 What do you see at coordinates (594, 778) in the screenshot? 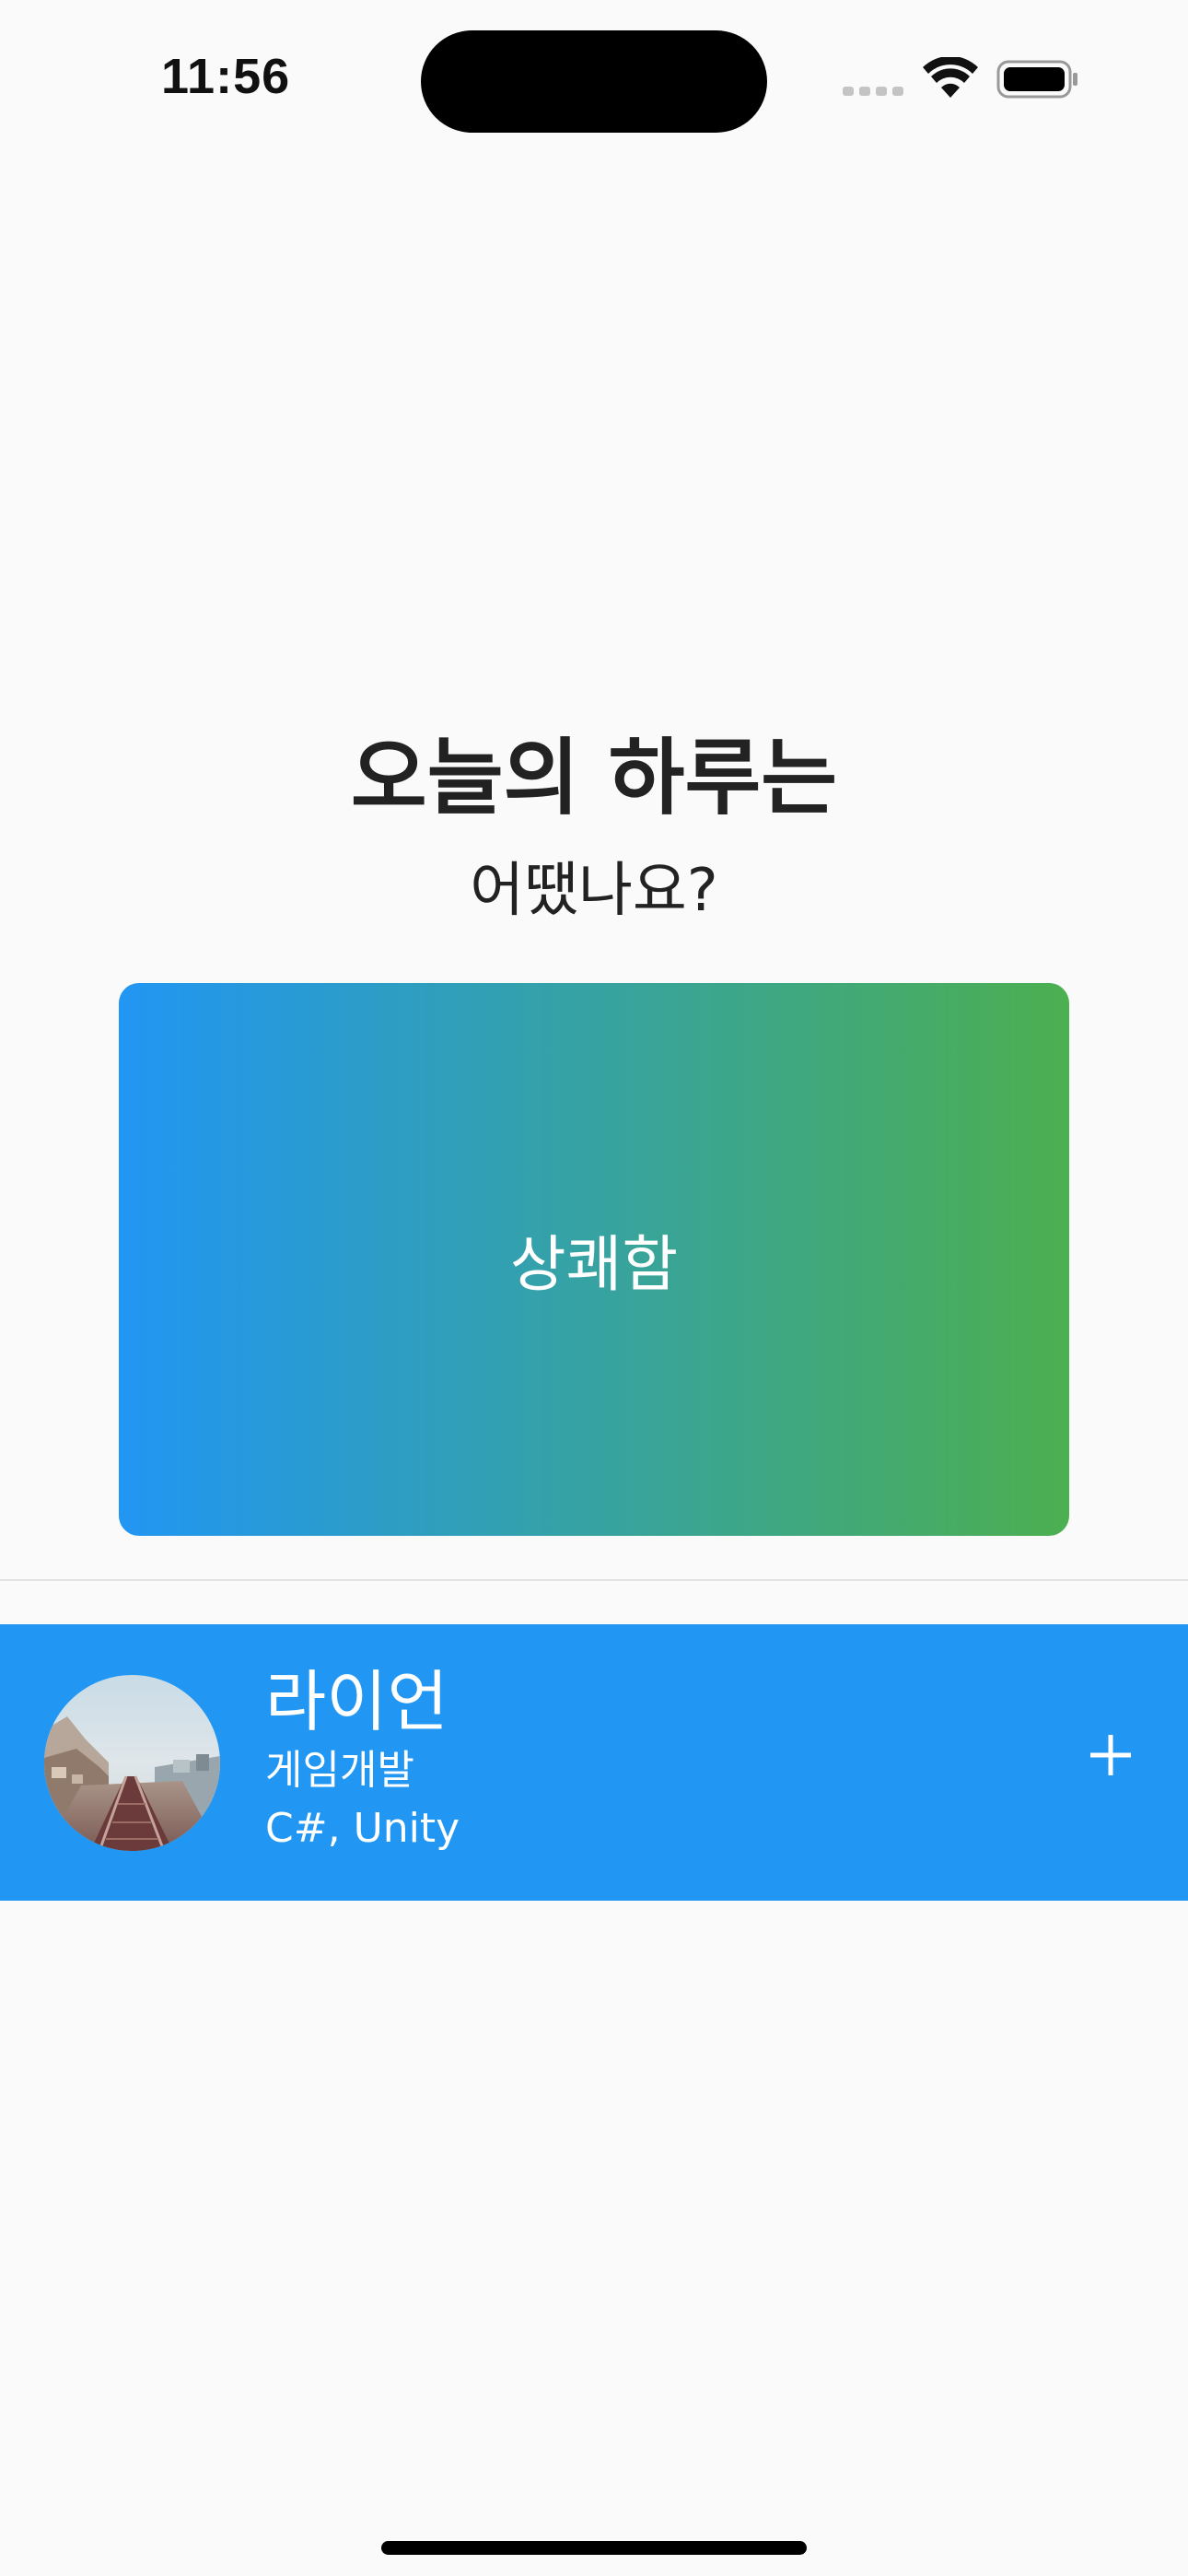
I see `page-title: 오늘의 하루는` at bounding box center [594, 778].